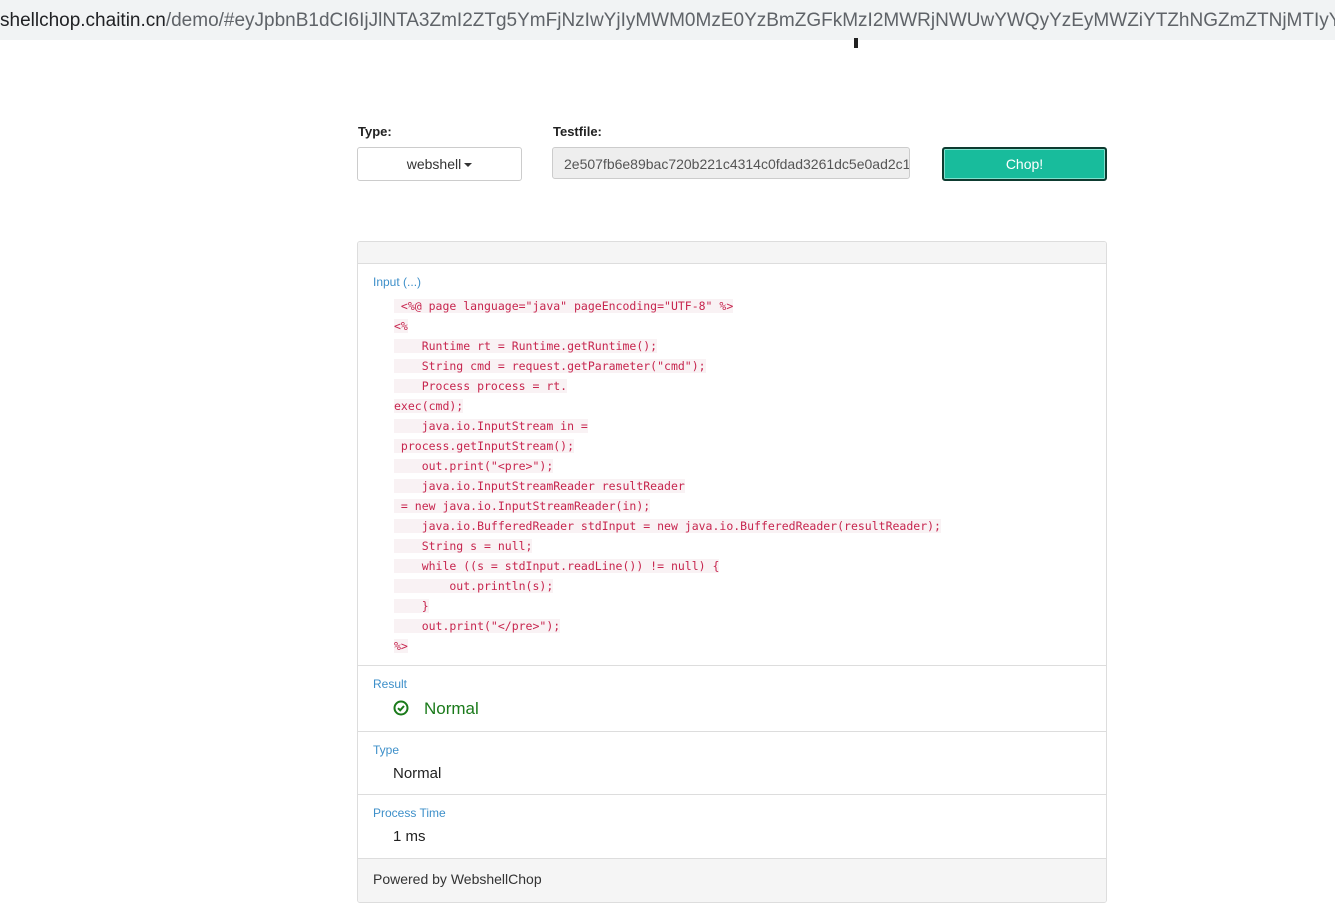 This screenshot has height=903, width=1335. Describe the element at coordinates (477, 626) in the screenshot. I see `code-line-text: out.print("</pre>");` at that location.